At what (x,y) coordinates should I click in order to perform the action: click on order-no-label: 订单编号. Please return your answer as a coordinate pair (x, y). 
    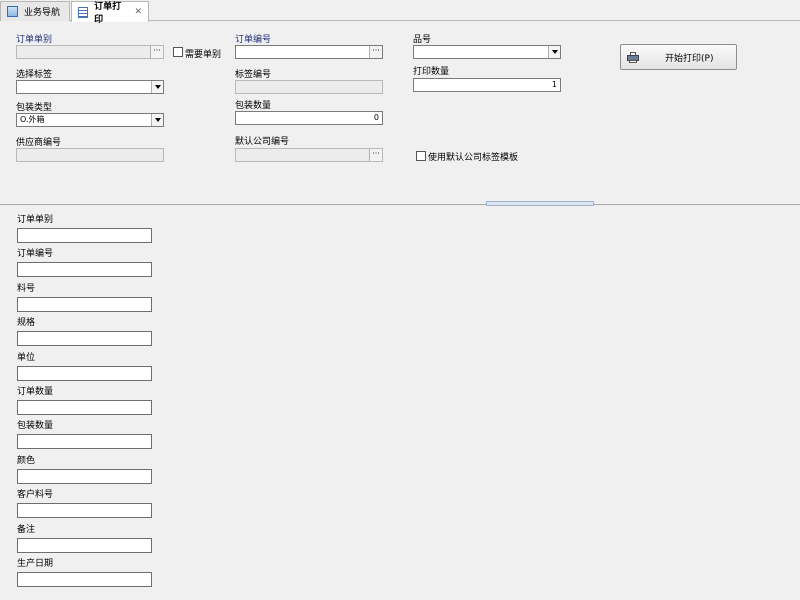
    Looking at the image, I should click on (253, 40).